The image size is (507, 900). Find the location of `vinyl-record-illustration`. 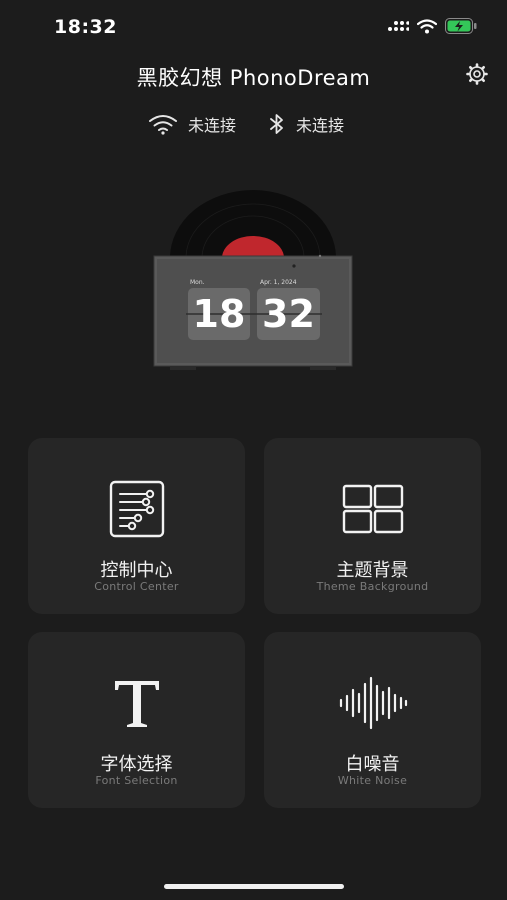

vinyl-record-illustration is located at coordinates (253, 280).